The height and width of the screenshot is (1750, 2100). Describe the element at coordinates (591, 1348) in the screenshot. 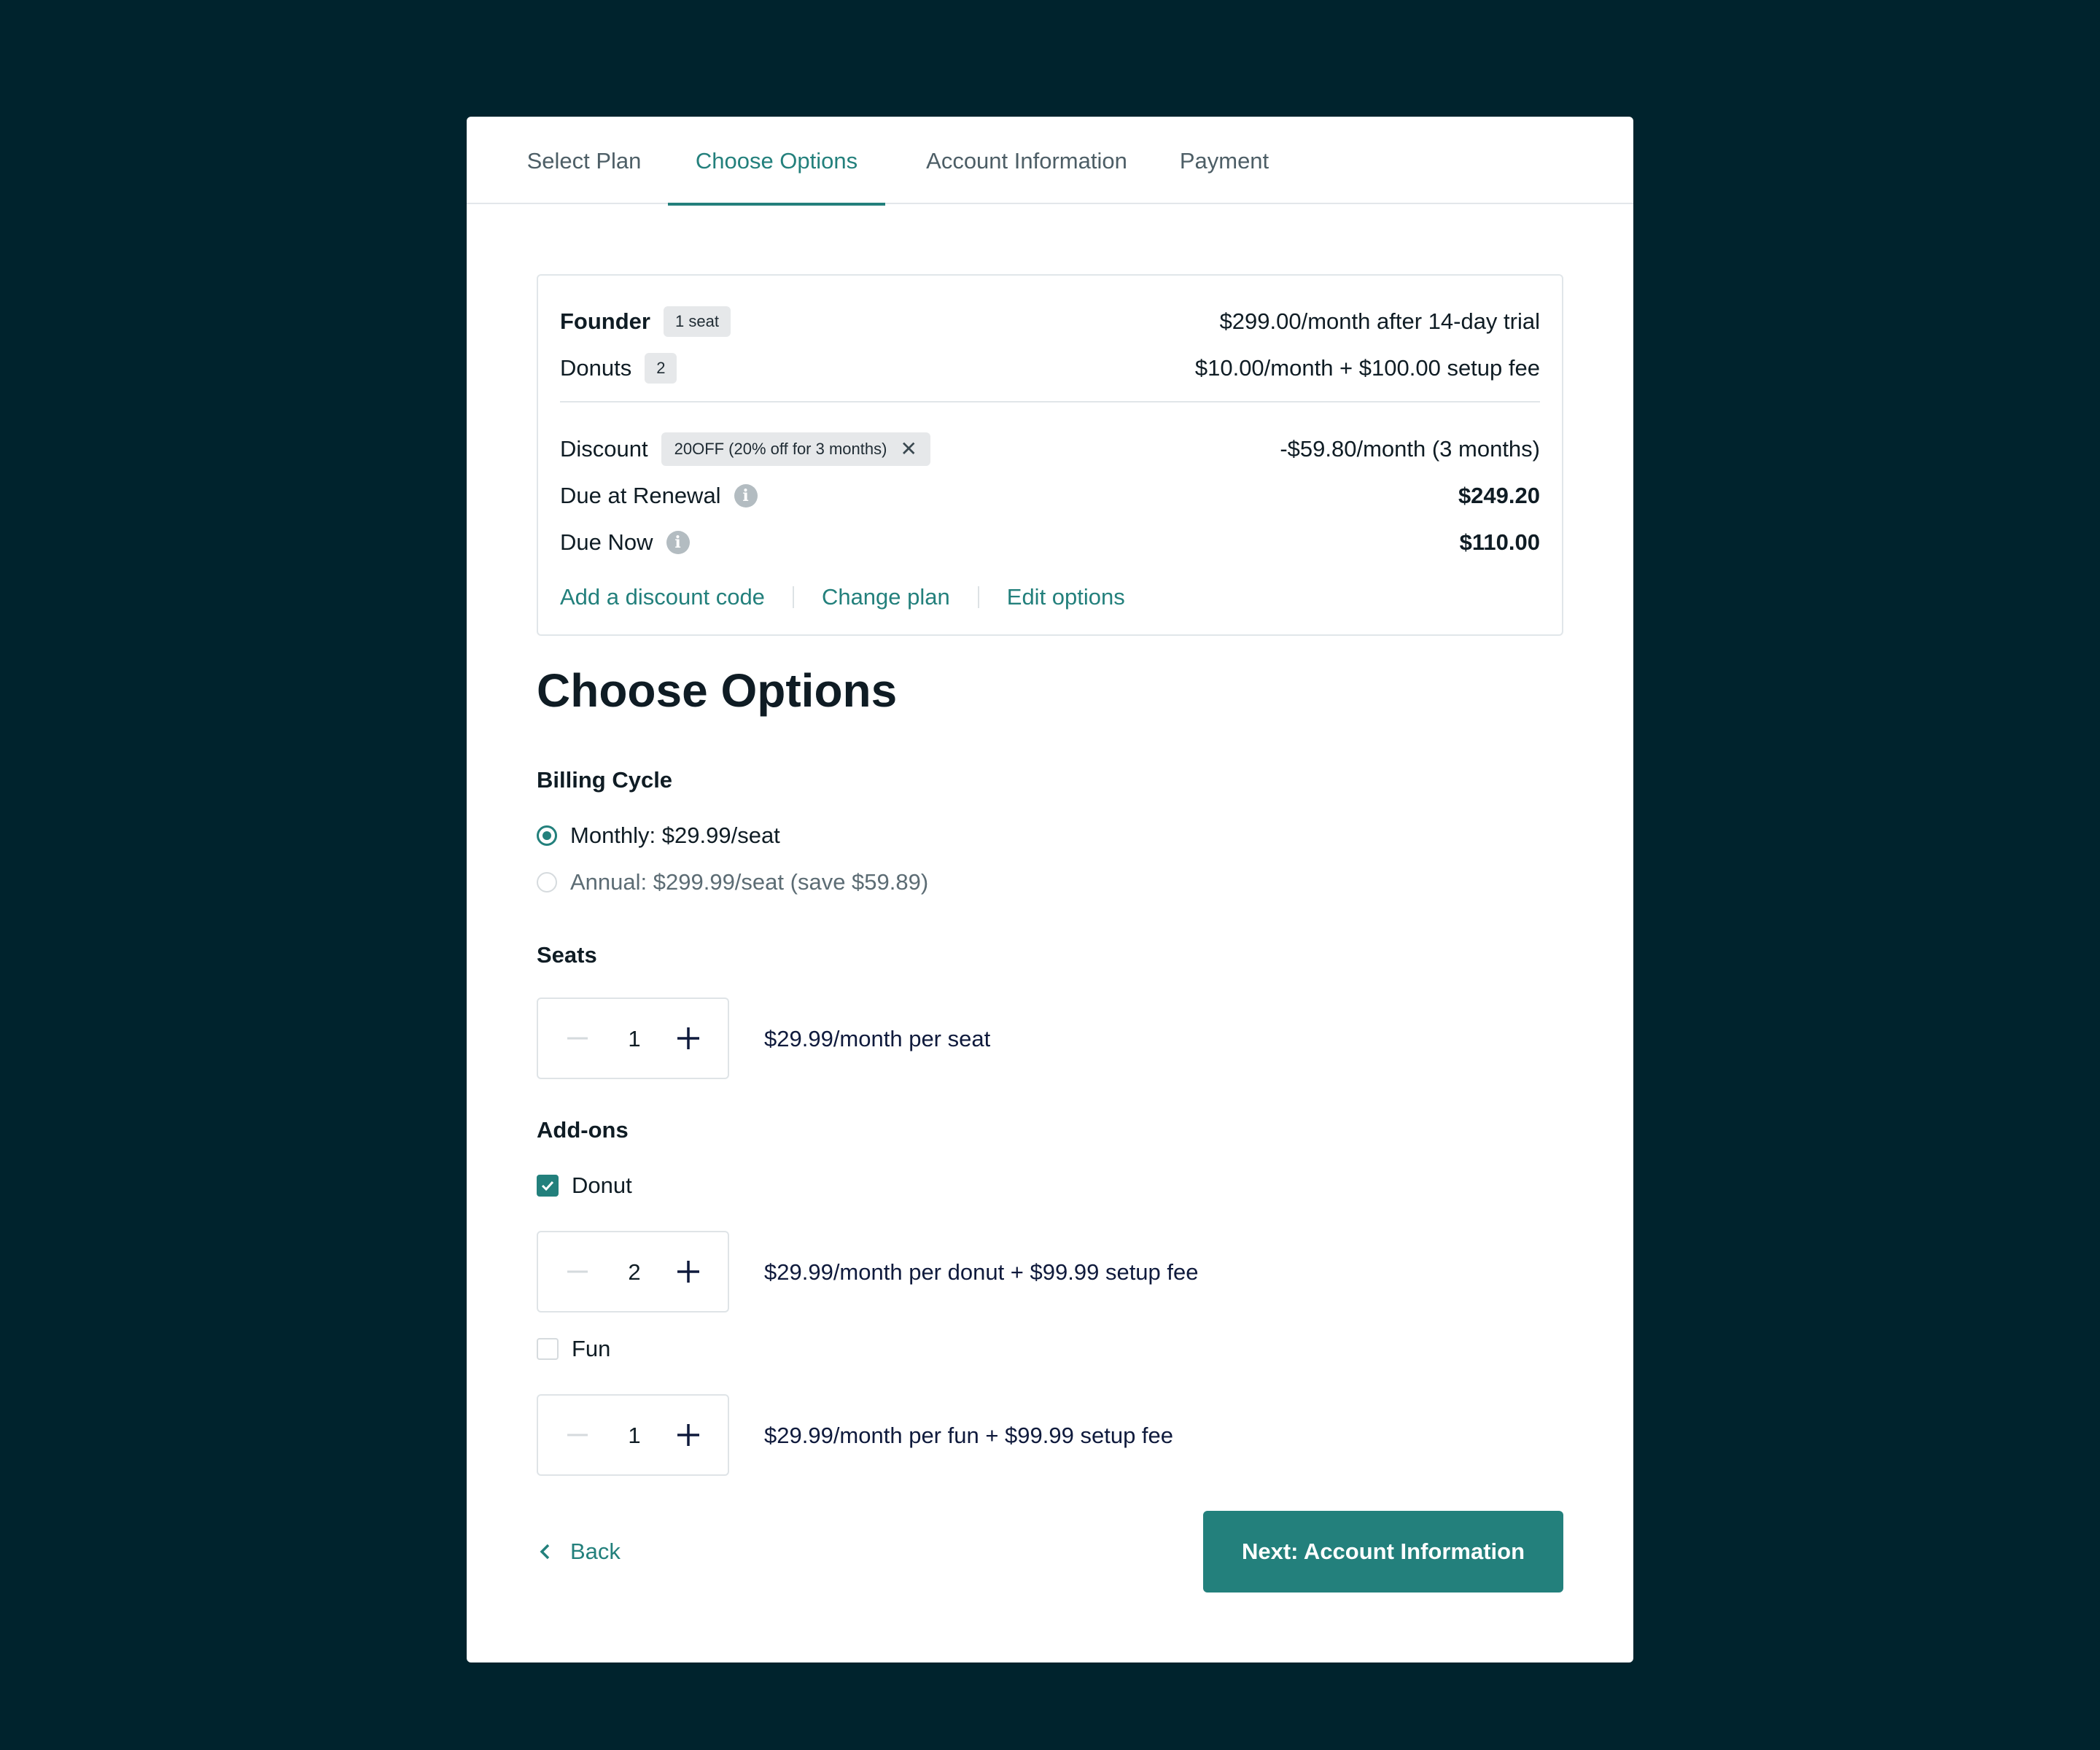

I see `fun-label: Fun` at that location.